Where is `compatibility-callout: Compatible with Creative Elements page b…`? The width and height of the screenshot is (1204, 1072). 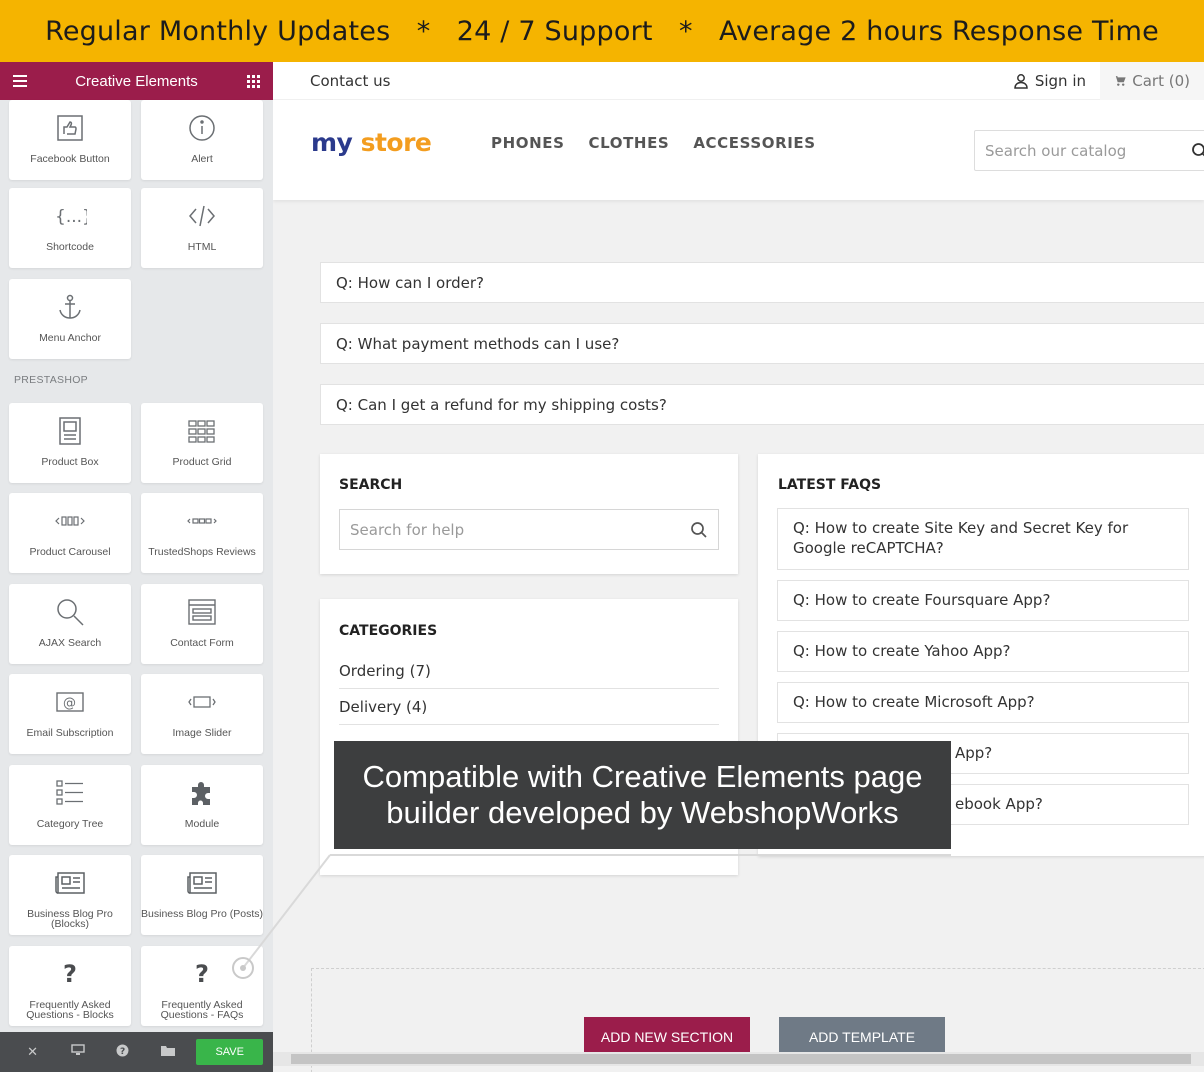 compatibility-callout: Compatible with Creative Elements page b… is located at coordinates (642, 795).